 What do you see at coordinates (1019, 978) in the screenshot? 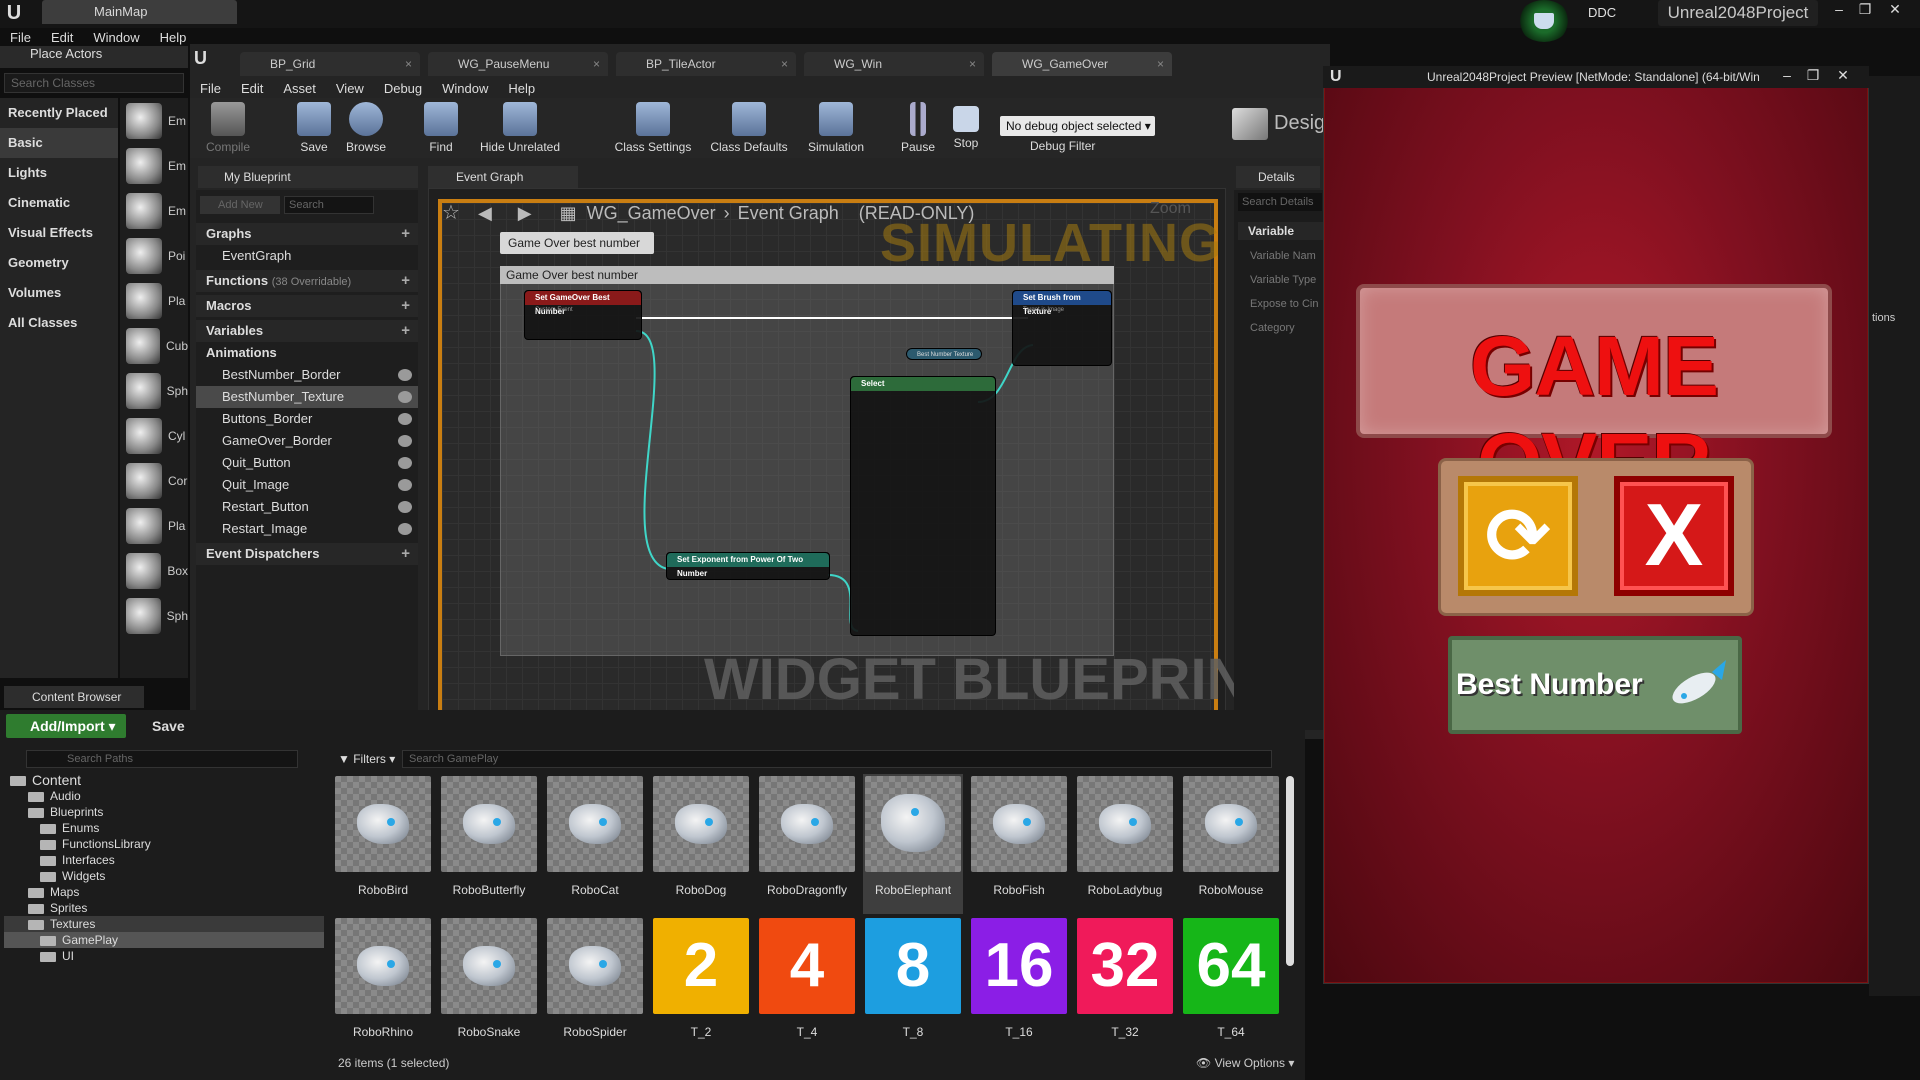
I see `asset-t-16: 16 T_16` at bounding box center [1019, 978].